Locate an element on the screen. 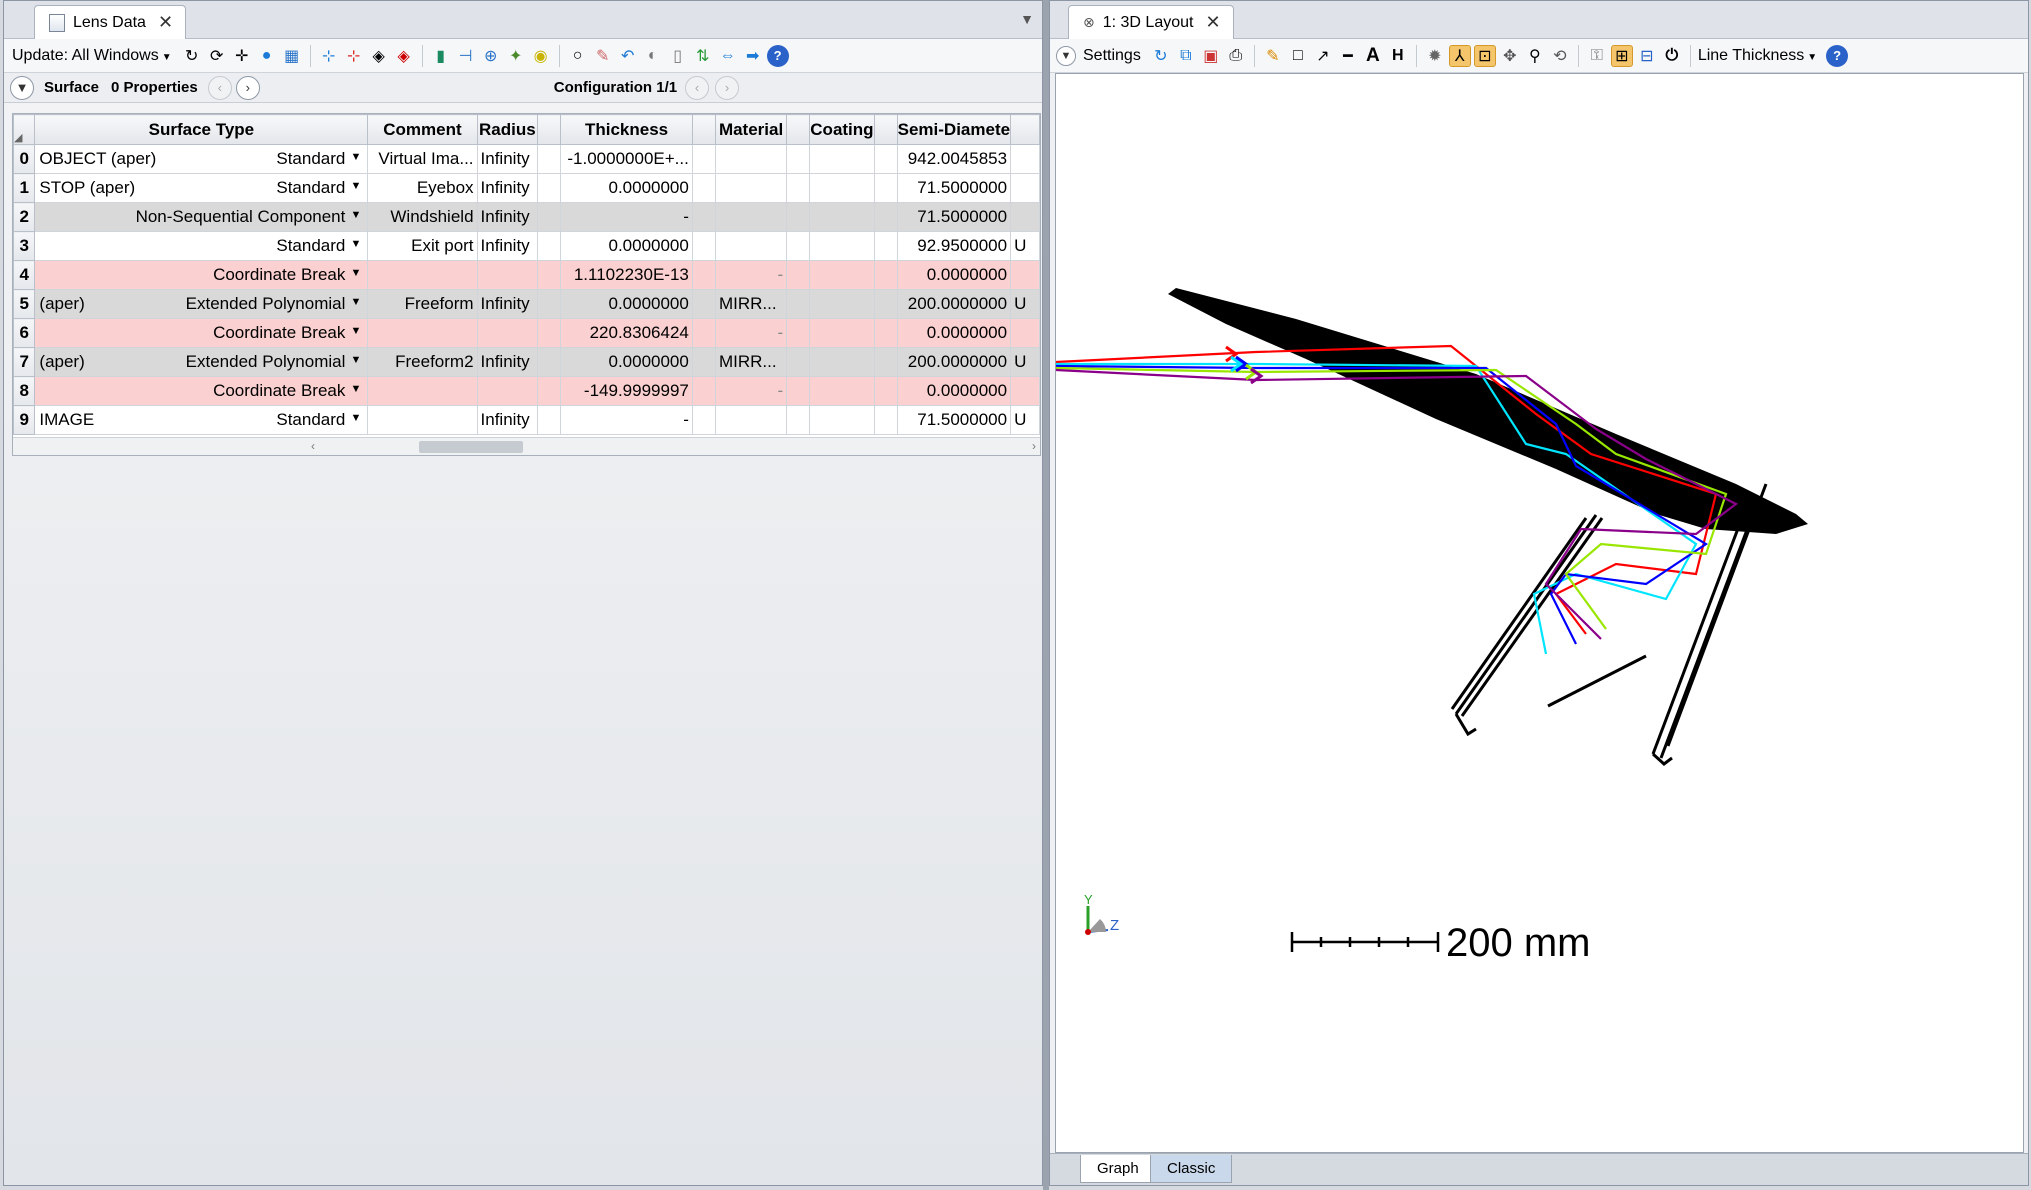  surface-number: 5 is located at coordinates (24, 304).